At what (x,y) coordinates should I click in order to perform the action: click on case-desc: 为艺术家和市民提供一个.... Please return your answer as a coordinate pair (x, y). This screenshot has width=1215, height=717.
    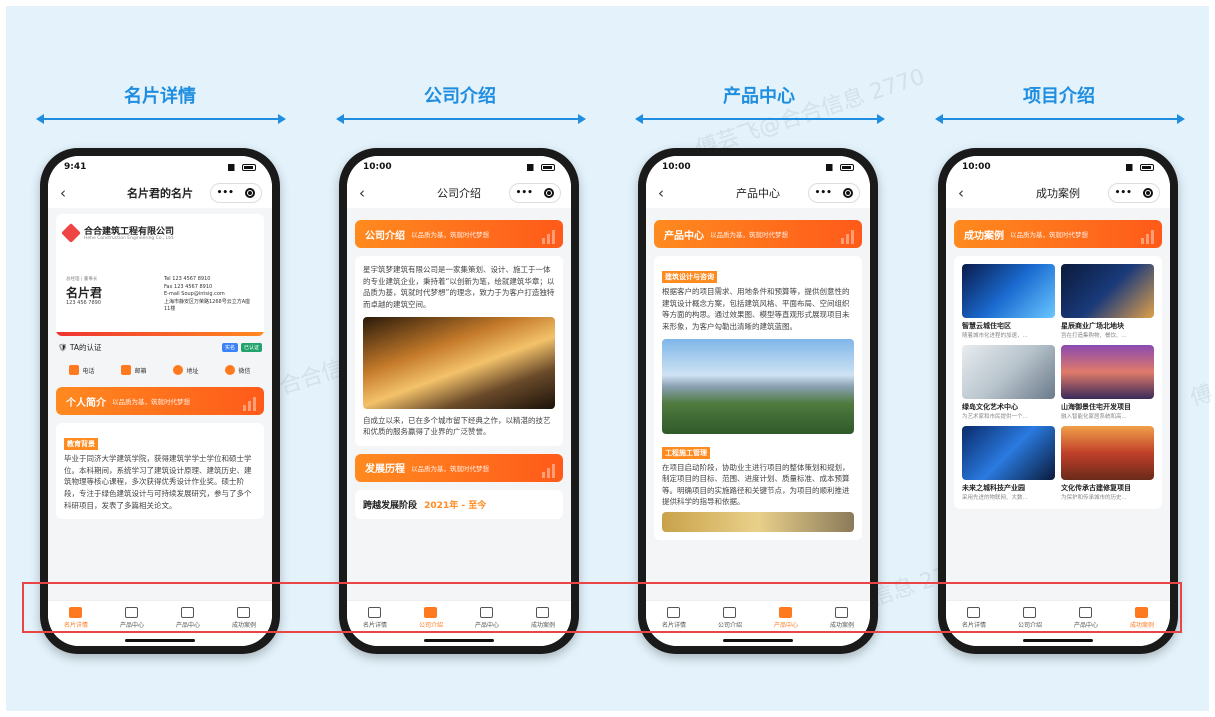
    Looking at the image, I should click on (995, 417).